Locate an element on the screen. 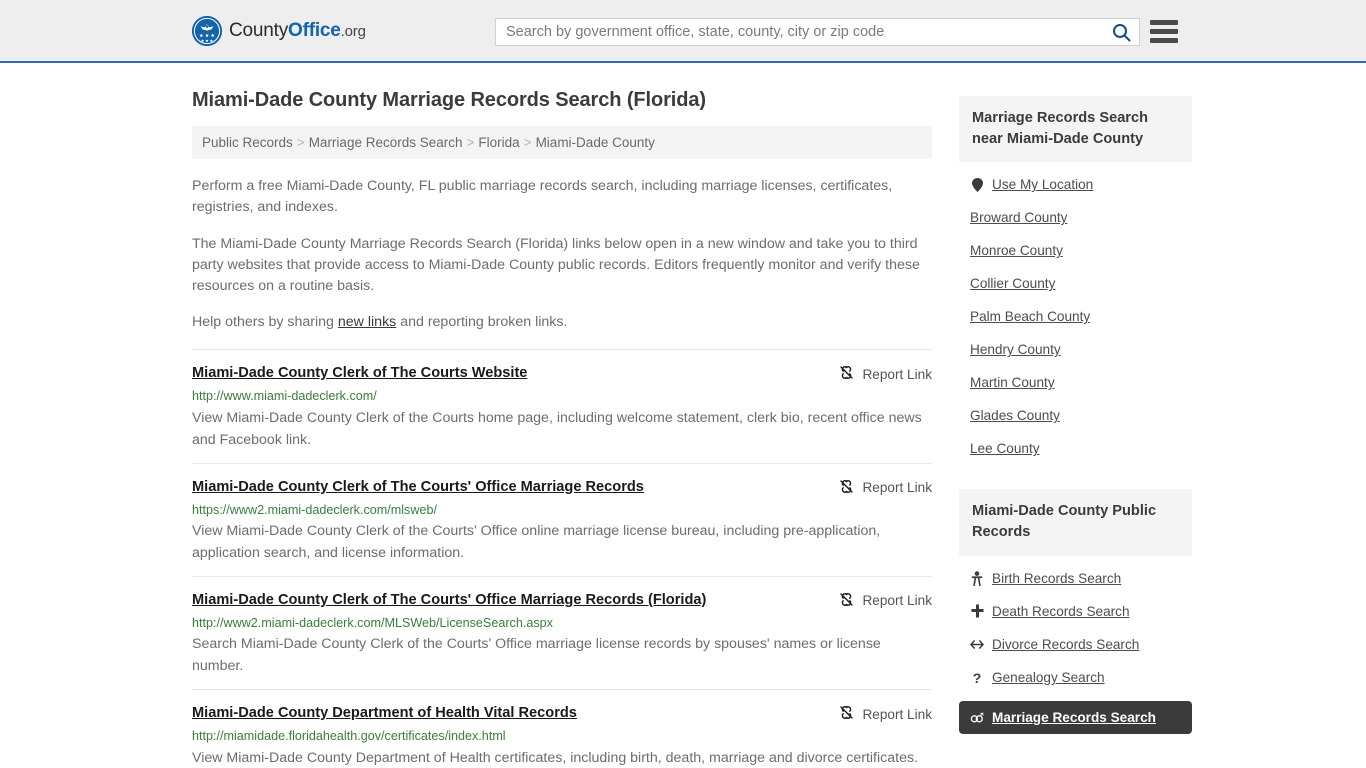 This screenshot has width=1366, height=768. search-input is located at coordinates (799, 32).